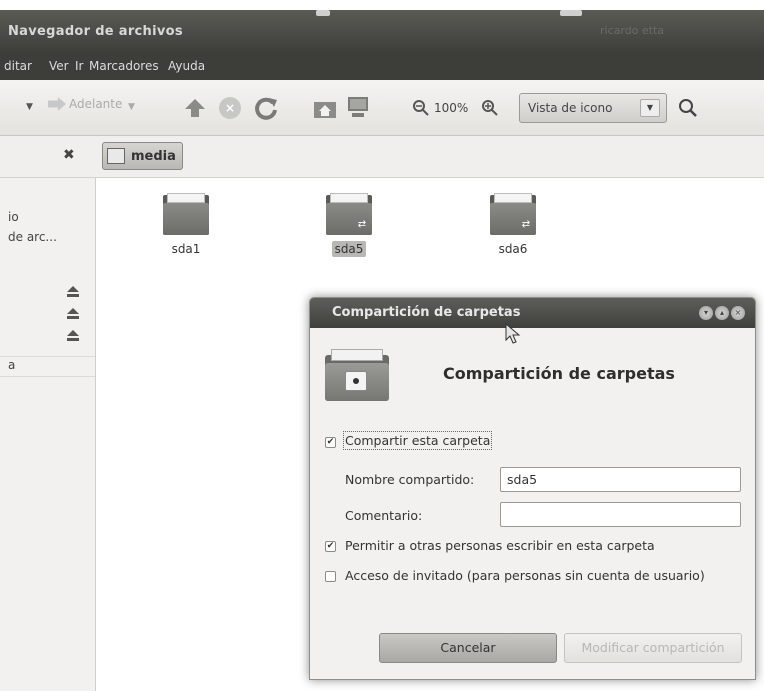  What do you see at coordinates (620, 479) in the screenshot?
I see `share-name-input` at bounding box center [620, 479].